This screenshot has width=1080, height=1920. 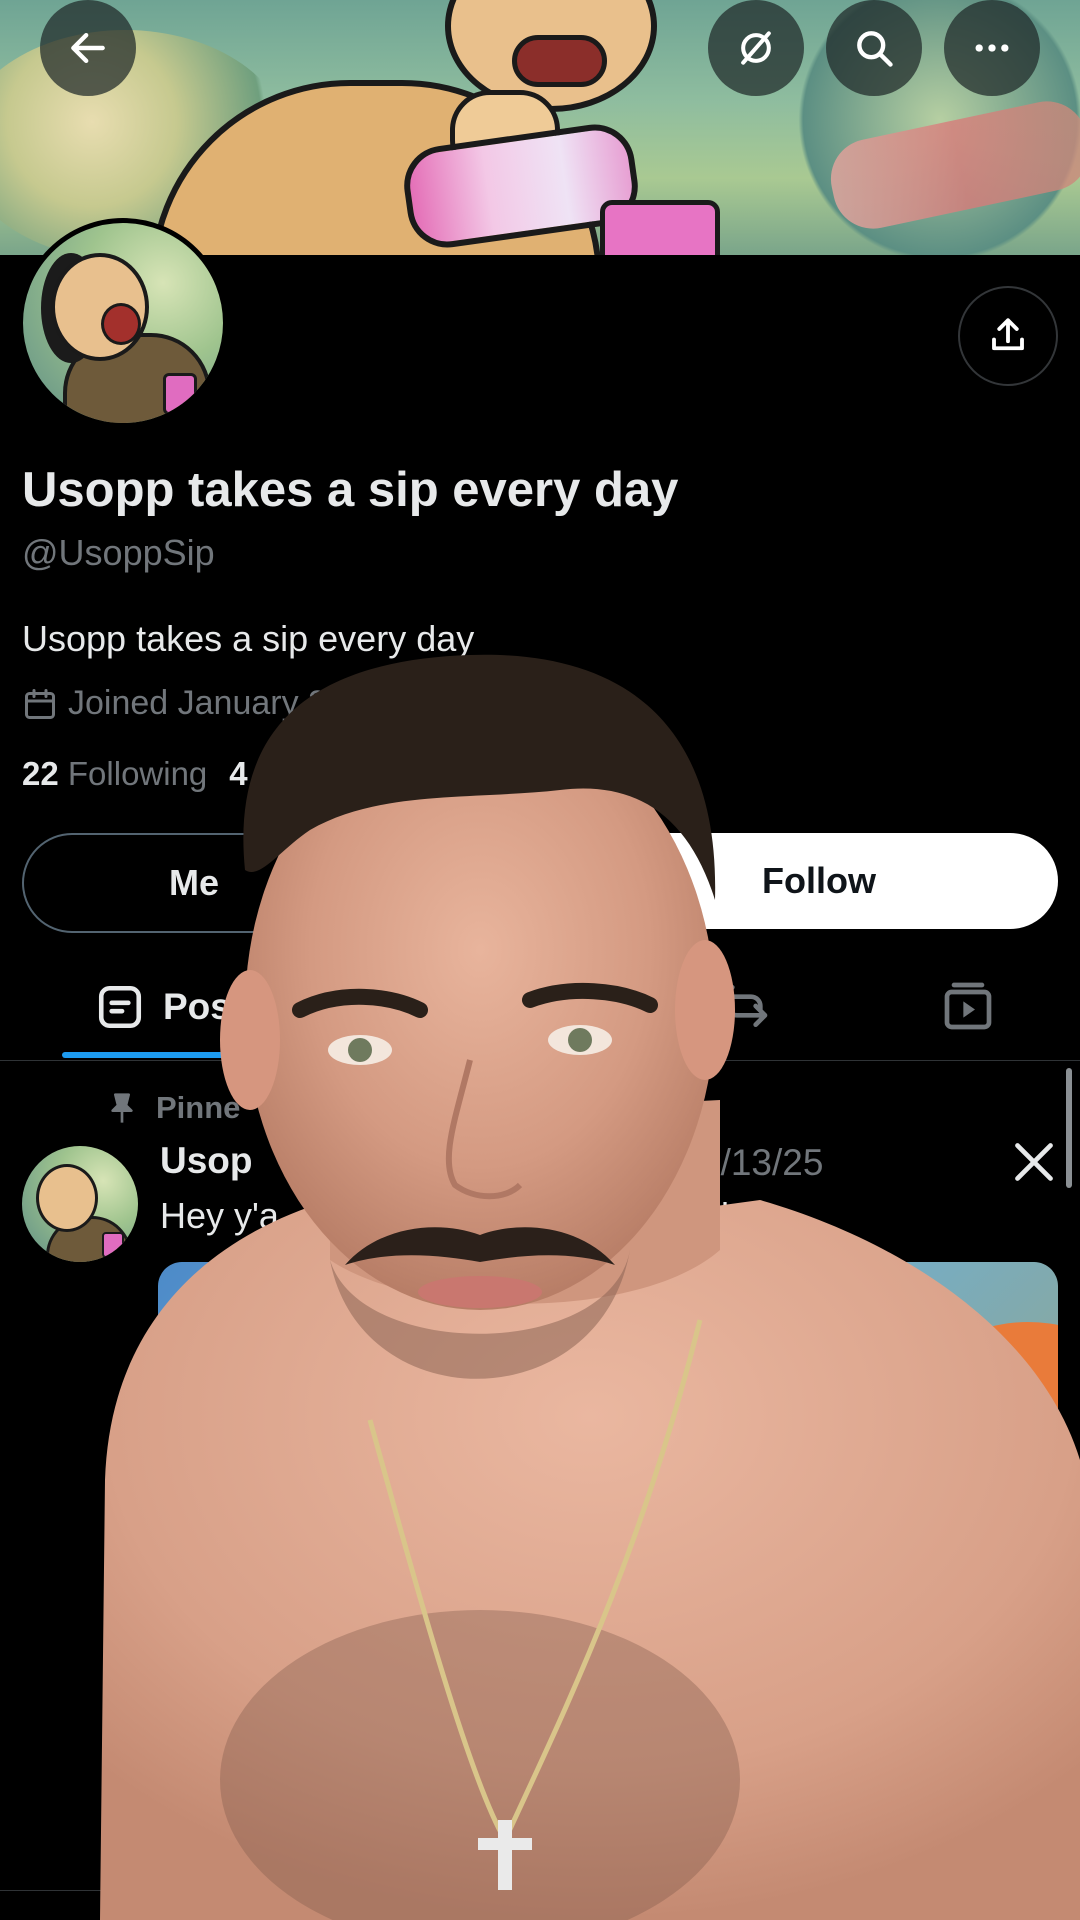 I want to click on post-author-avatar, so click(x=80, y=1204).